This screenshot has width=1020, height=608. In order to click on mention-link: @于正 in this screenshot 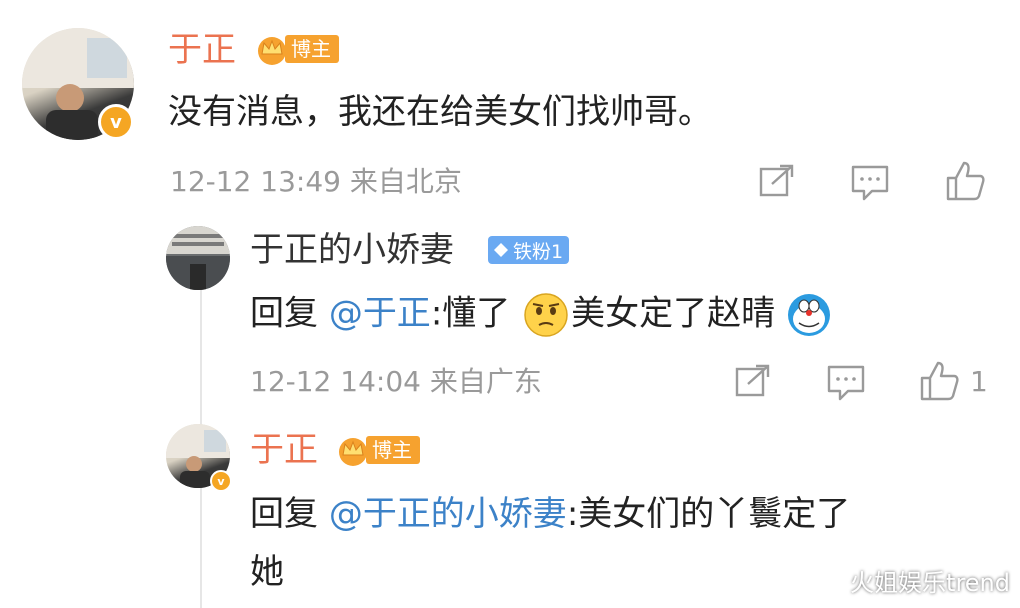, I will do `click(380, 314)`.